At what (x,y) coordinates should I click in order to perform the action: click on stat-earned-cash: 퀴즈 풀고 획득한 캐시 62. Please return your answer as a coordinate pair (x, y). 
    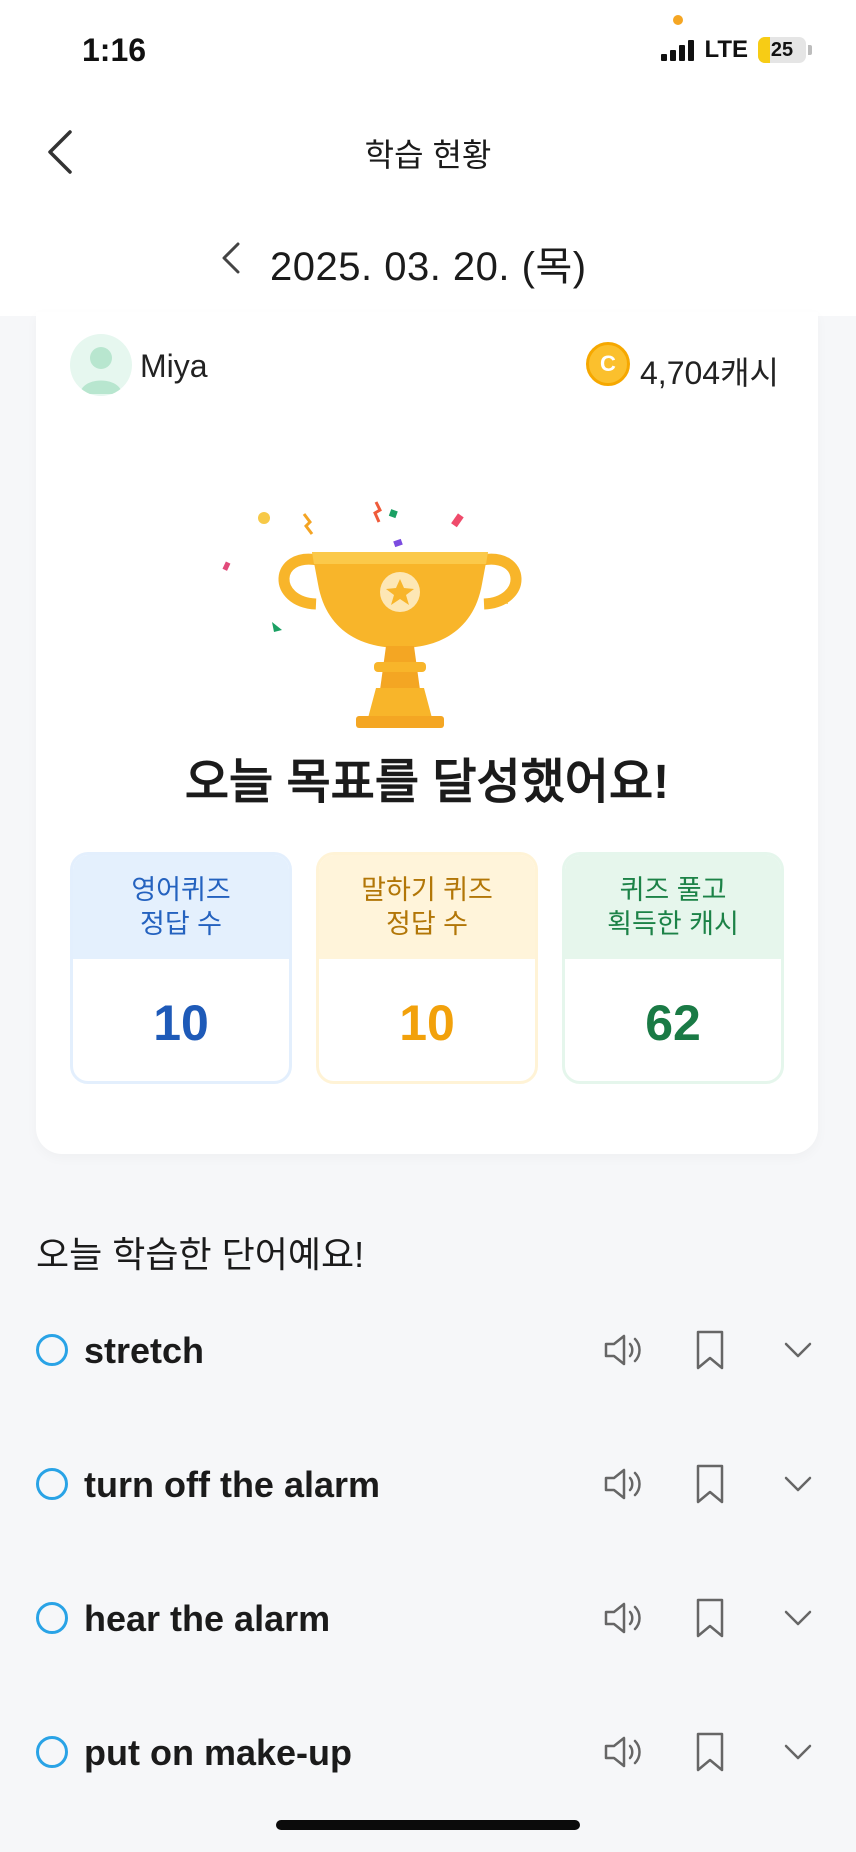
    Looking at the image, I should click on (673, 968).